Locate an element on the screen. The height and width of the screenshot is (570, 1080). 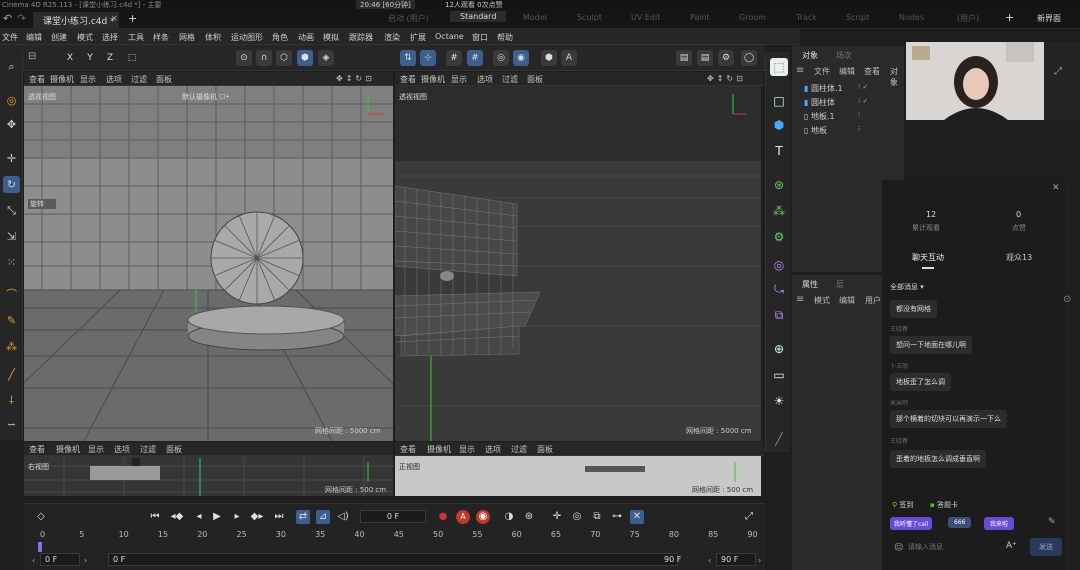
solo-icon: ◎ is located at coordinates (501, 58).